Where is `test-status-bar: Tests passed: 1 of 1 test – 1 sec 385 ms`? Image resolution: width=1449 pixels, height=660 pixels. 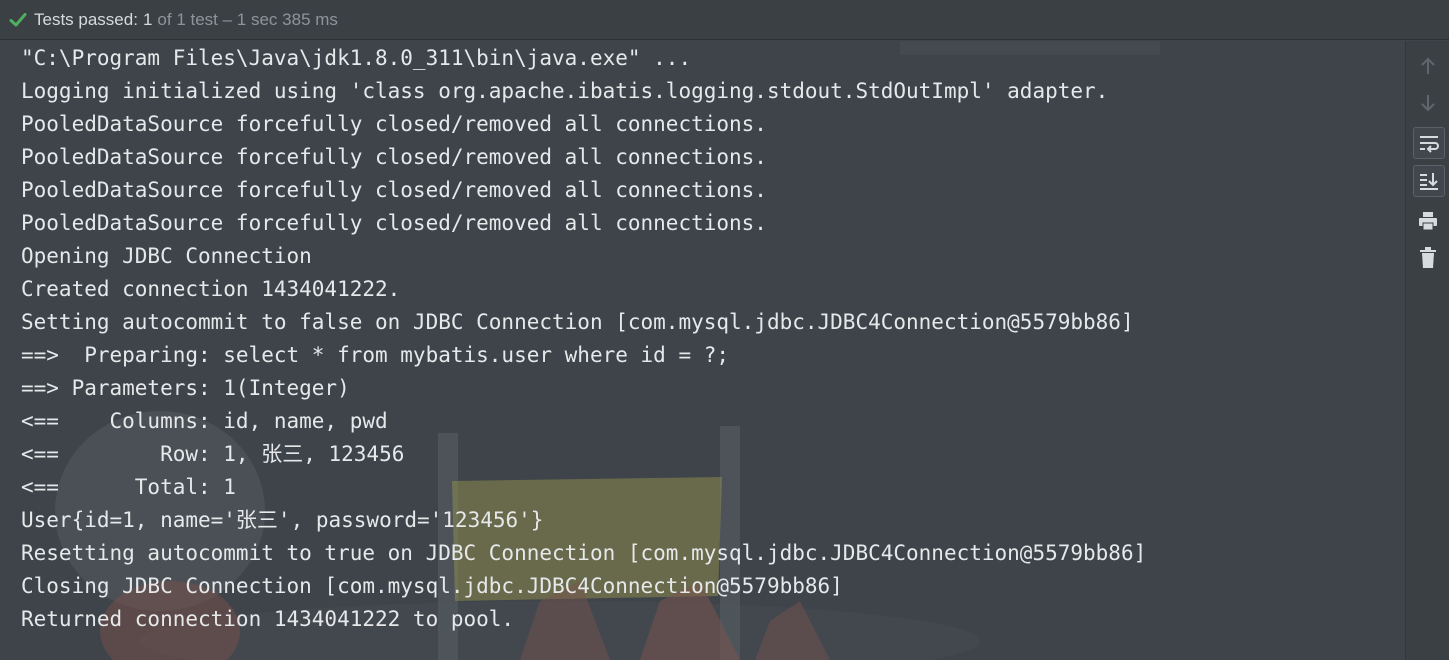 test-status-bar: Tests passed: 1 of 1 test – 1 sec 385 ms is located at coordinates (724, 20).